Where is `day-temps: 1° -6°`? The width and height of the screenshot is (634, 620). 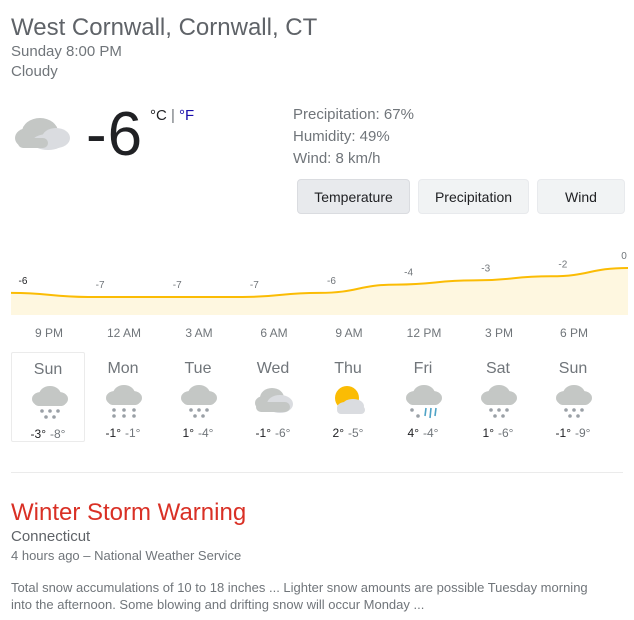
day-temps: 1° -6° is located at coordinates (498, 433).